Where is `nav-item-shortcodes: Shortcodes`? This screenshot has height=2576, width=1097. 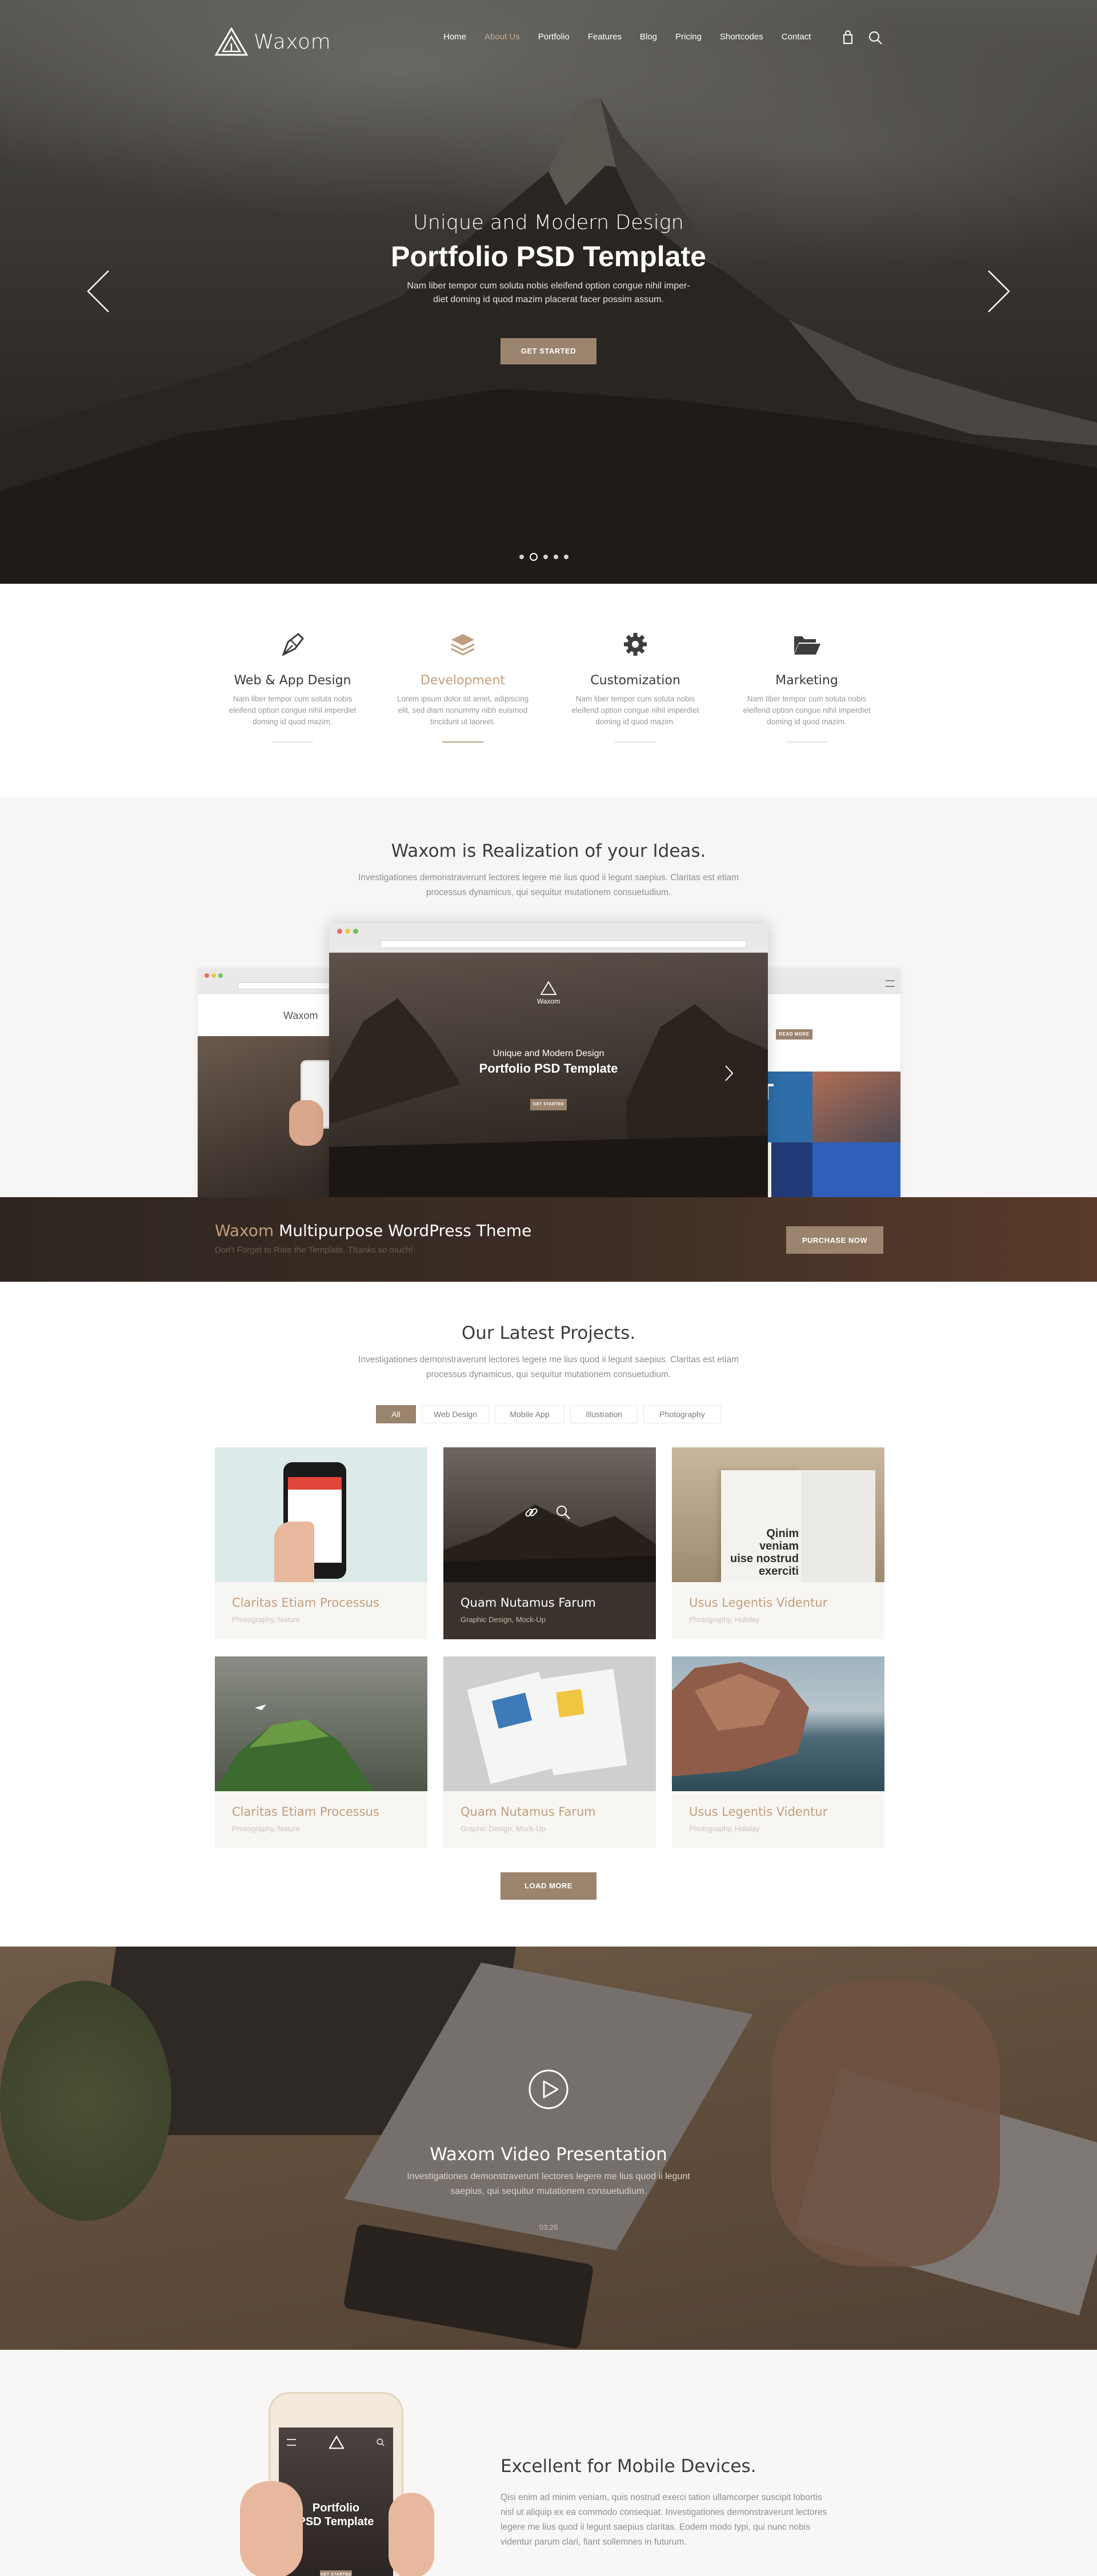
nav-item-shortcodes: Shortcodes is located at coordinates (742, 37).